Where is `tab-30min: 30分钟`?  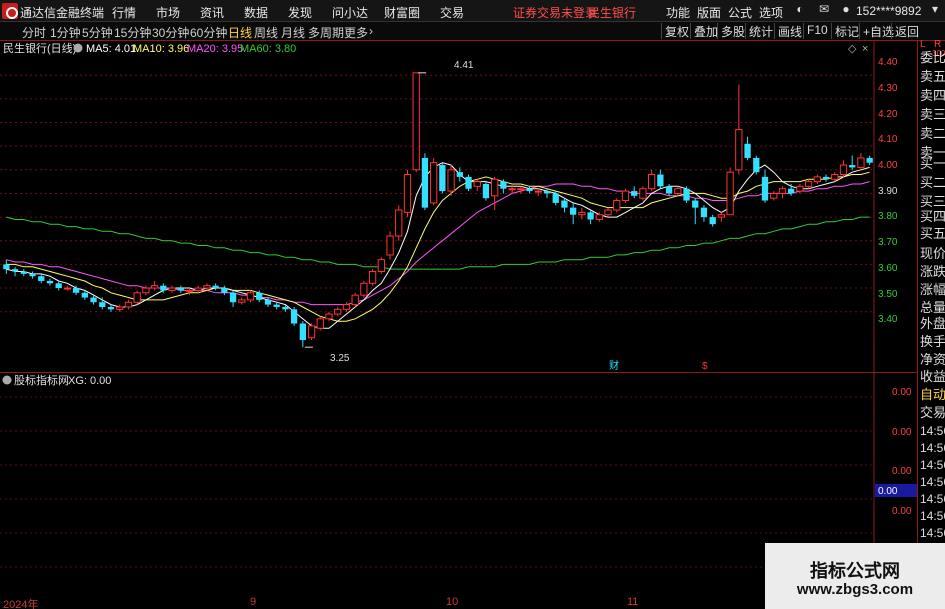
tab-30min: 30分钟 is located at coordinates (170, 32).